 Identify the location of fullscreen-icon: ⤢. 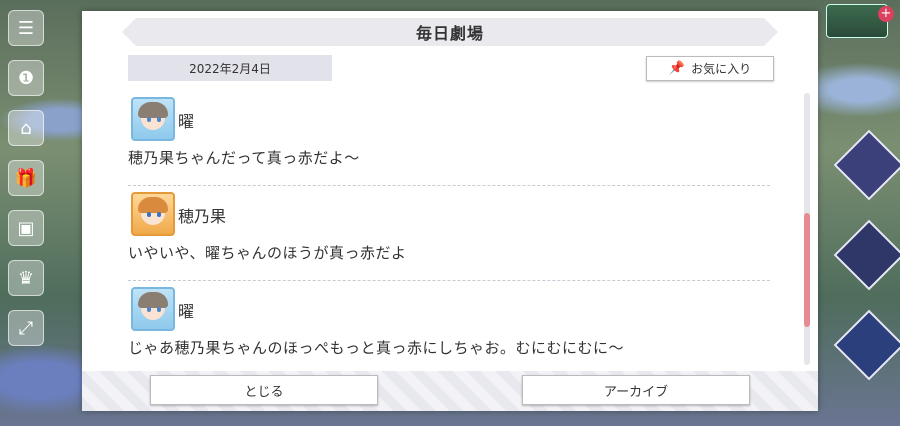
(26, 328).